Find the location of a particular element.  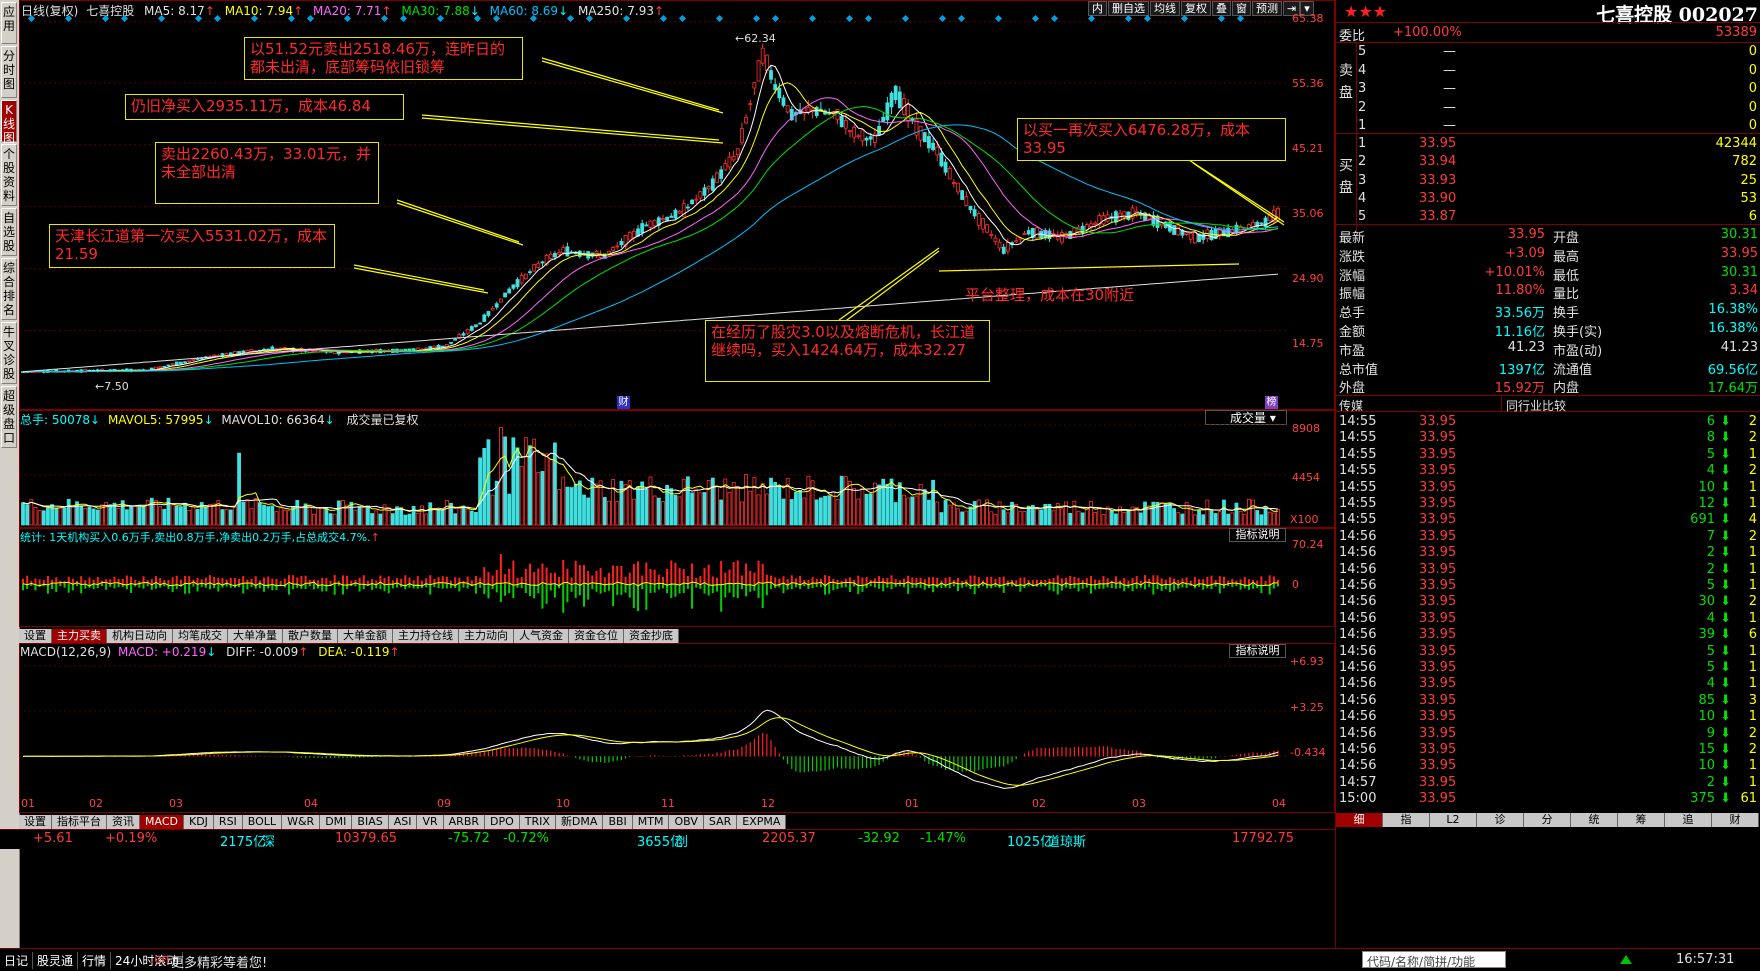

search-input: 代码/名称/简拼/功能 is located at coordinates (1434, 960).